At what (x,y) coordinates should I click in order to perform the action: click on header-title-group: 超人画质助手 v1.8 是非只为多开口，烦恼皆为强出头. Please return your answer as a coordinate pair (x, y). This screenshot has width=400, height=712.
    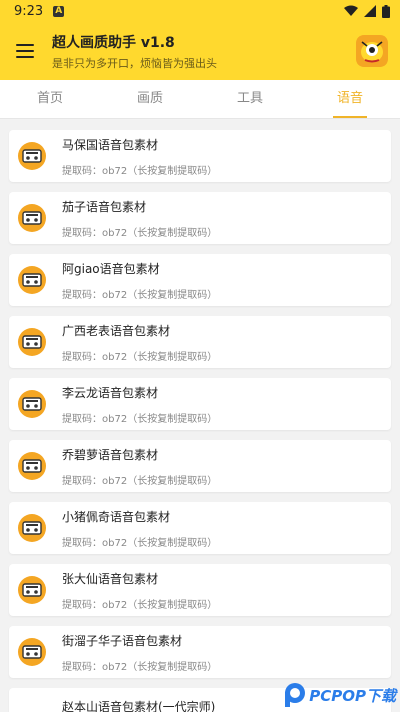
    Looking at the image, I should click on (204, 51).